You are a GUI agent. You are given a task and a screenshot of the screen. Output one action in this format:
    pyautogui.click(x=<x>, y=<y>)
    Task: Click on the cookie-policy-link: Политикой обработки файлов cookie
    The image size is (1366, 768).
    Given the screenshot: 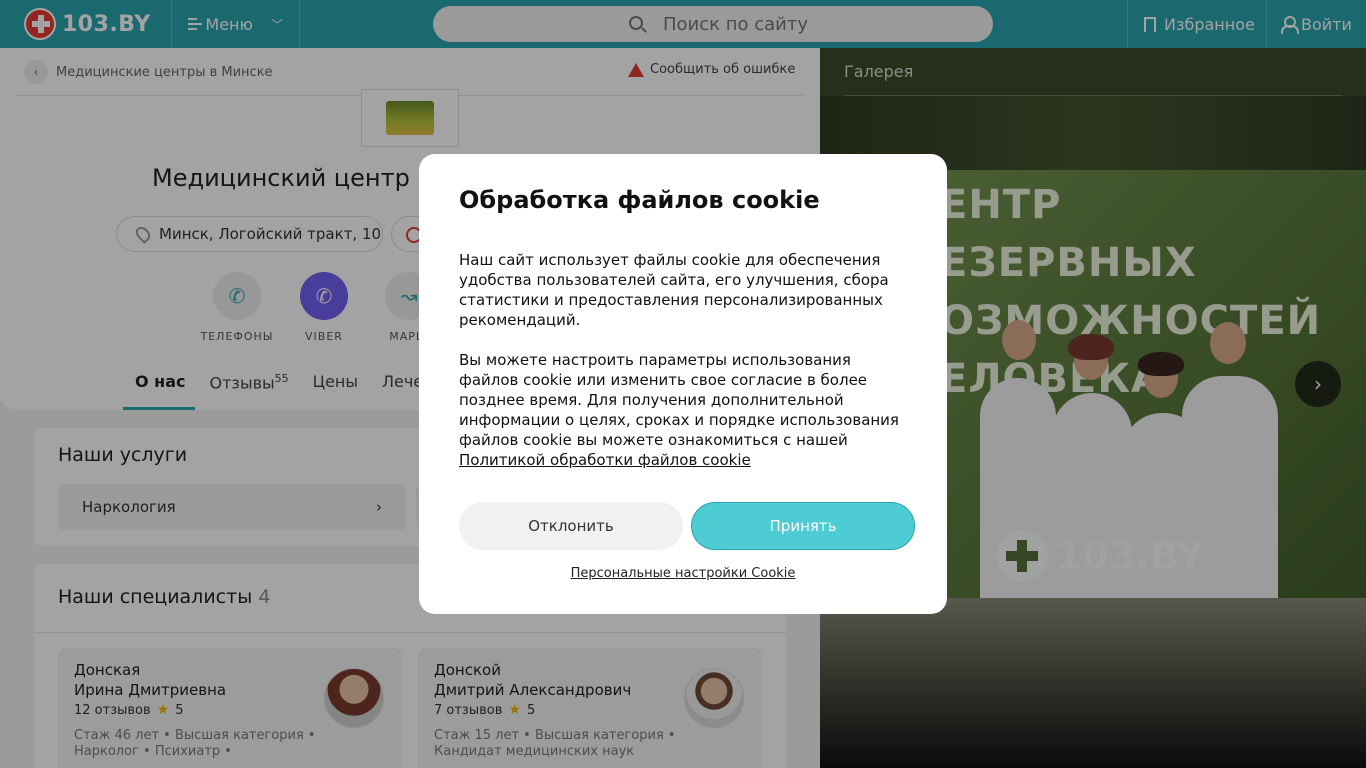 What is the action you would take?
    pyautogui.click(x=605, y=460)
    